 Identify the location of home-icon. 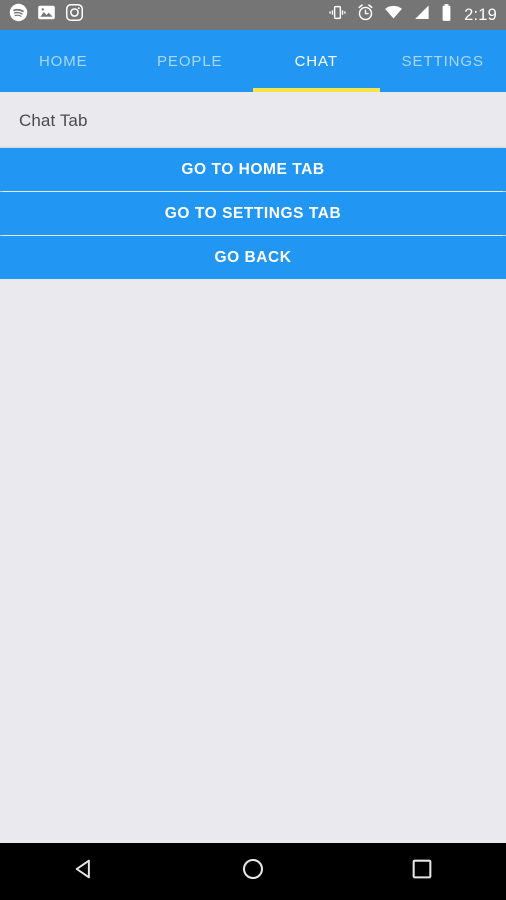
(253, 871).